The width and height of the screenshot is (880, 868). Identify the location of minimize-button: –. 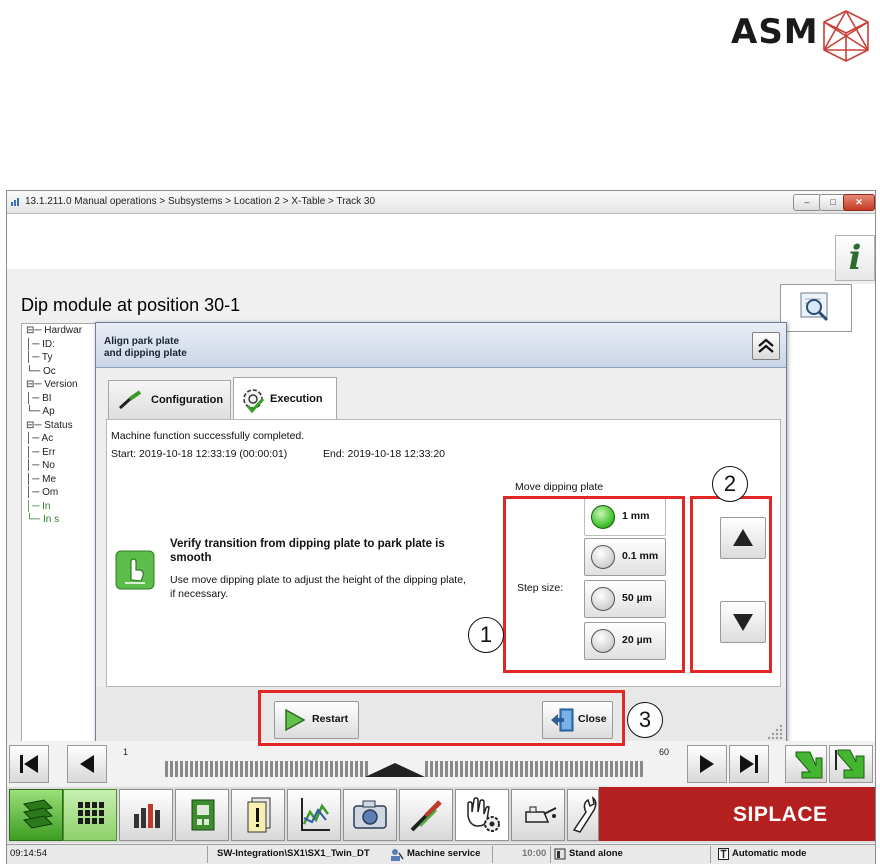
(807, 202).